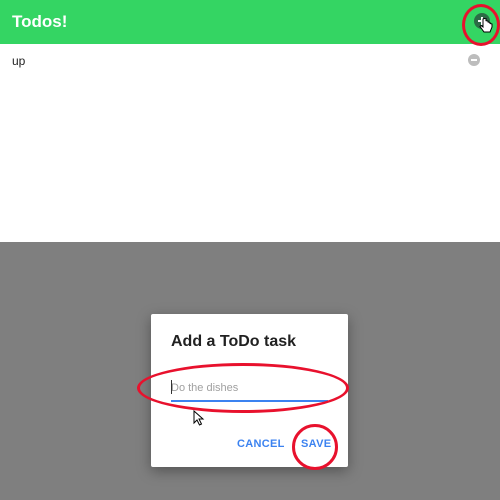 Image resolution: width=500 pixels, height=500 pixels. What do you see at coordinates (19, 61) in the screenshot?
I see `todo-text: up` at bounding box center [19, 61].